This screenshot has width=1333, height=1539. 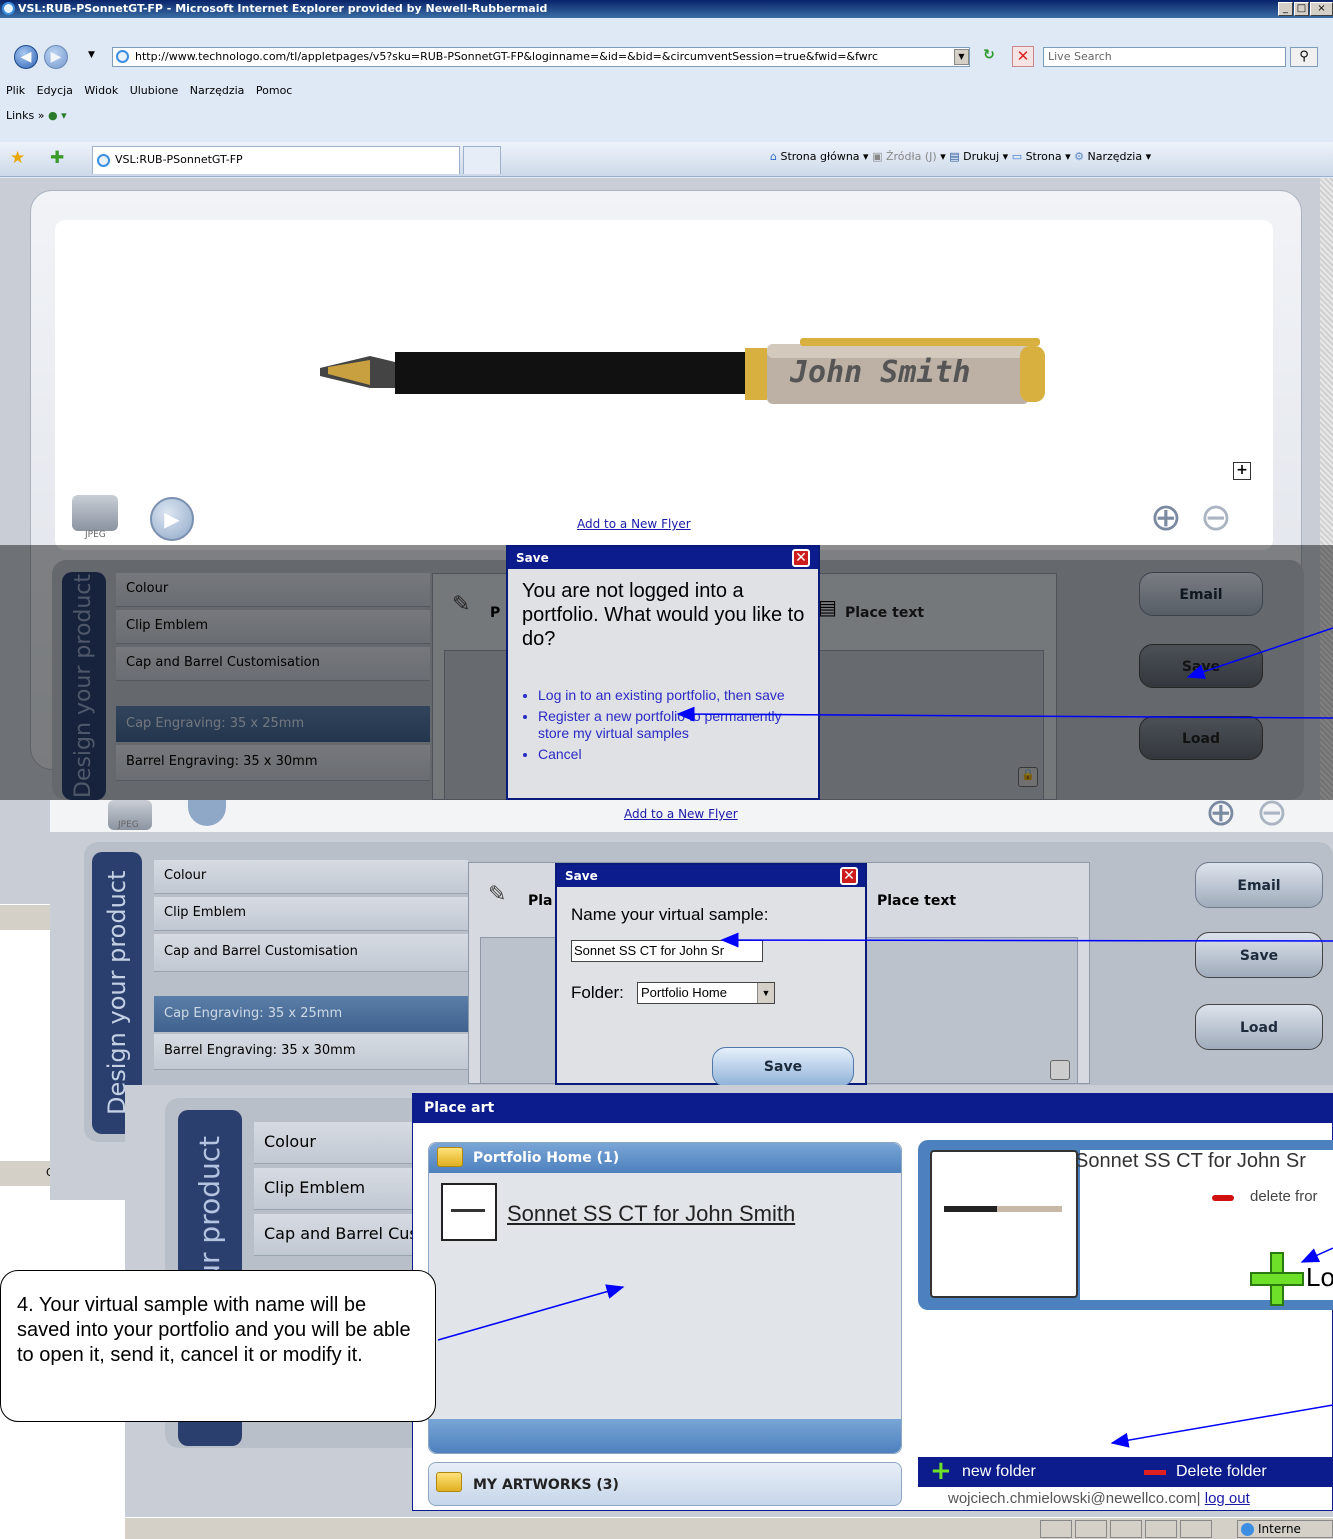 What do you see at coordinates (819, 156) in the screenshot?
I see `home-button: Strona główna` at bounding box center [819, 156].